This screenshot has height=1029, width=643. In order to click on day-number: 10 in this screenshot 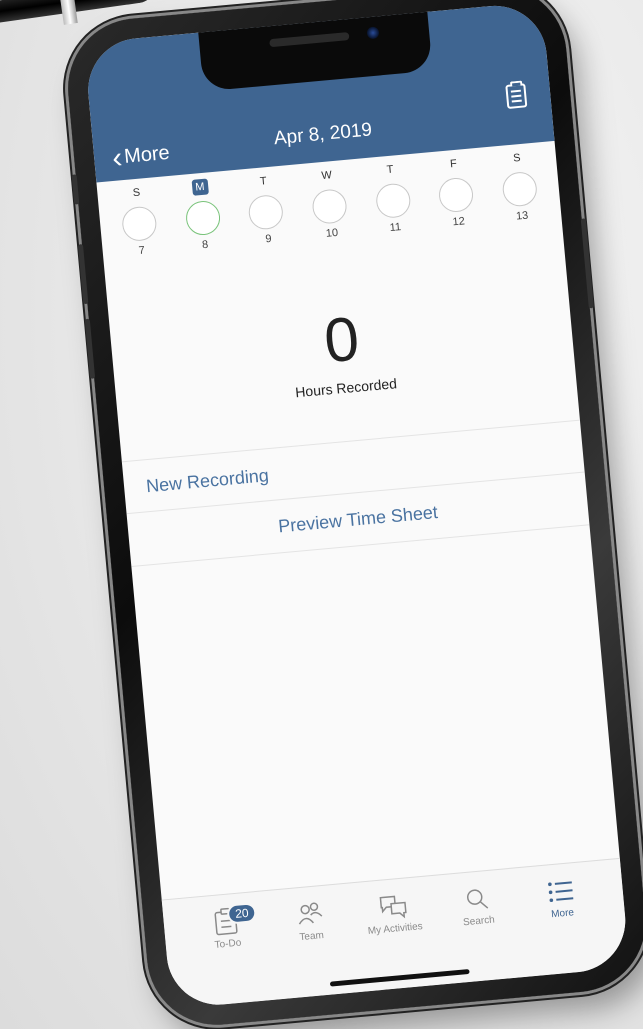, I will do `click(332, 233)`.